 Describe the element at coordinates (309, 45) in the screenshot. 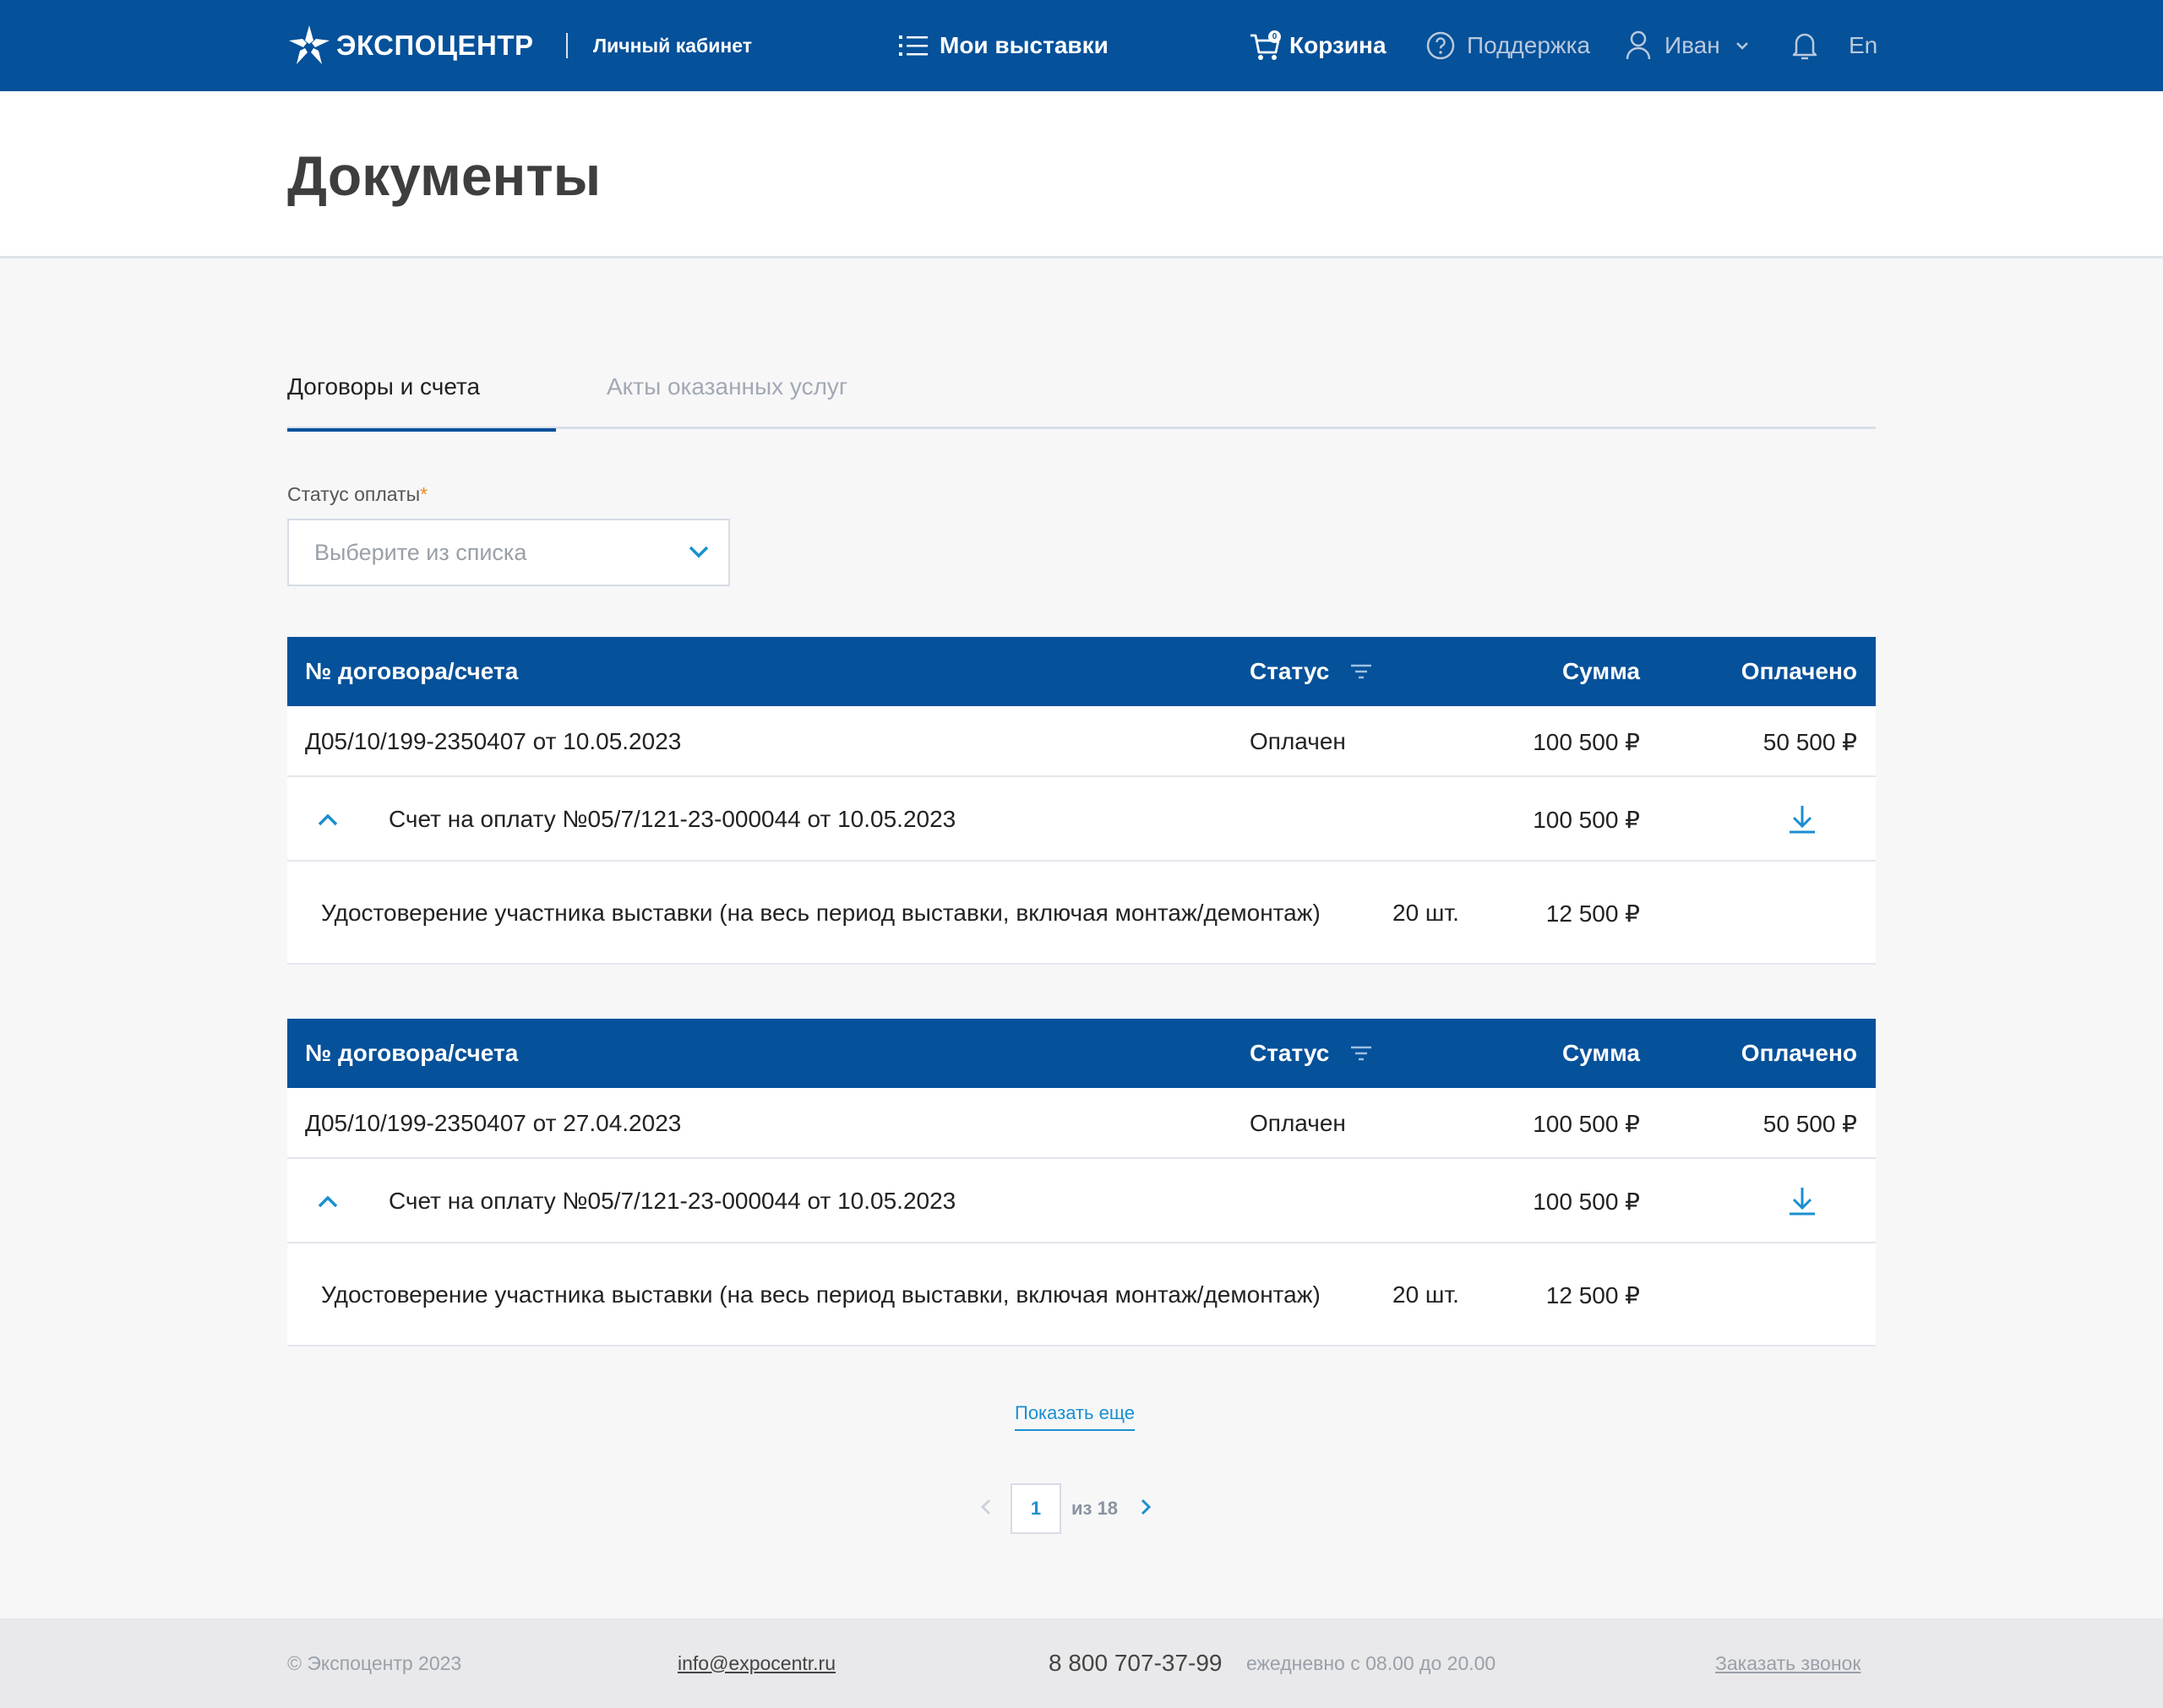

I see `logo-star-icon` at that location.